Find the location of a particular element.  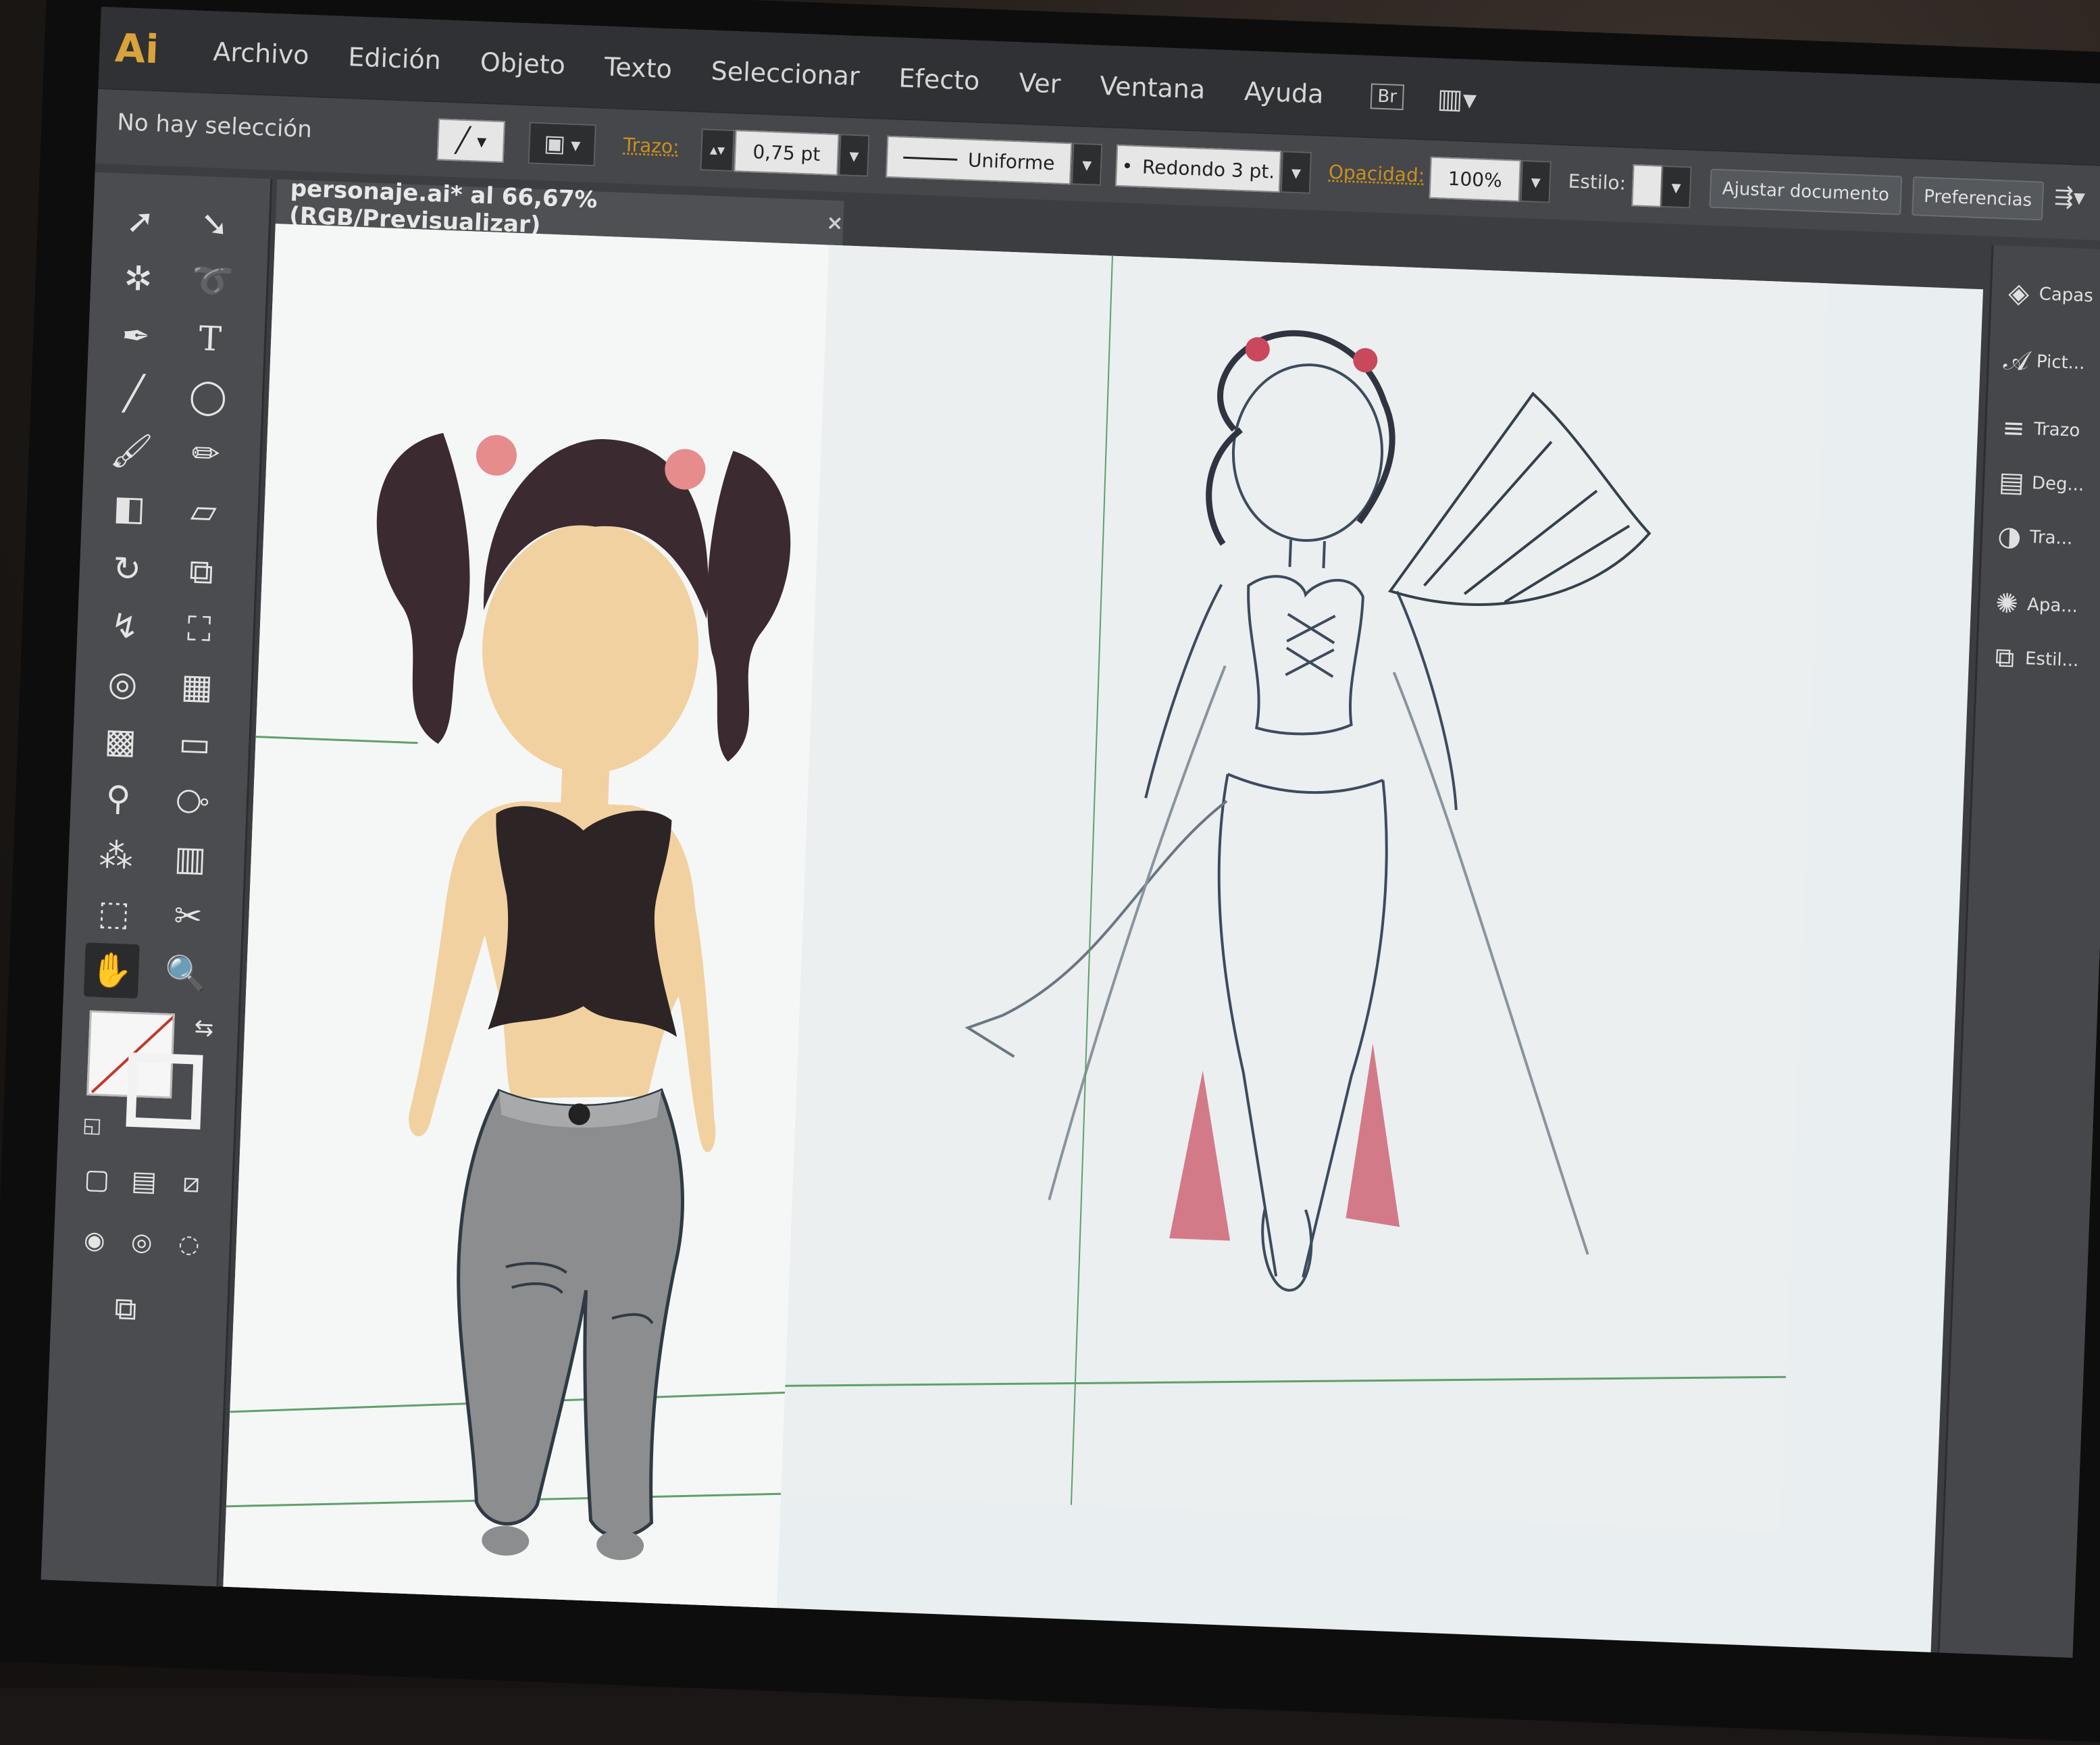

profile-line-icon is located at coordinates (930, 158).